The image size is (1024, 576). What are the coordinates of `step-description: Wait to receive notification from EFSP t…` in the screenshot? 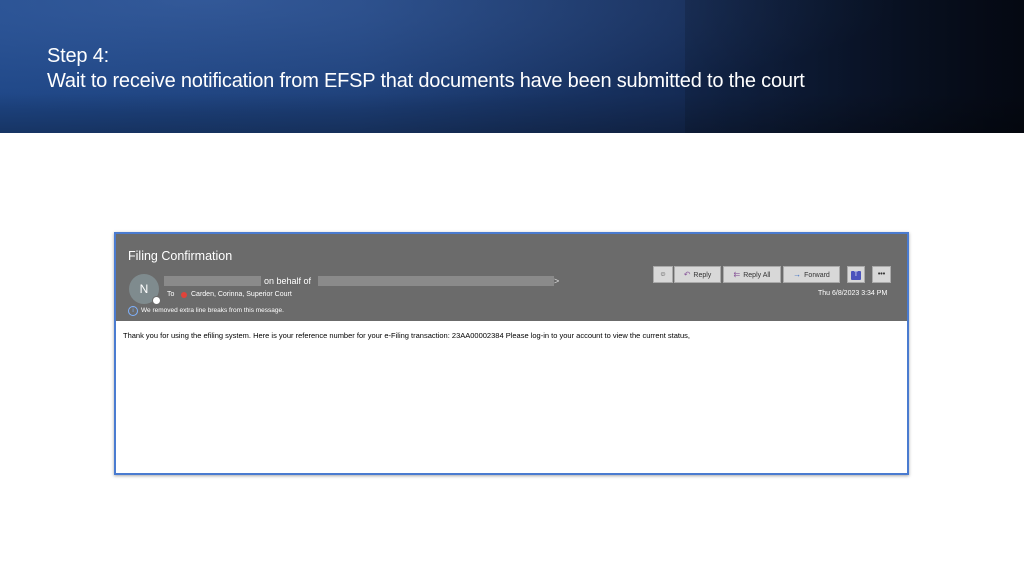 It's located at (426, 81).